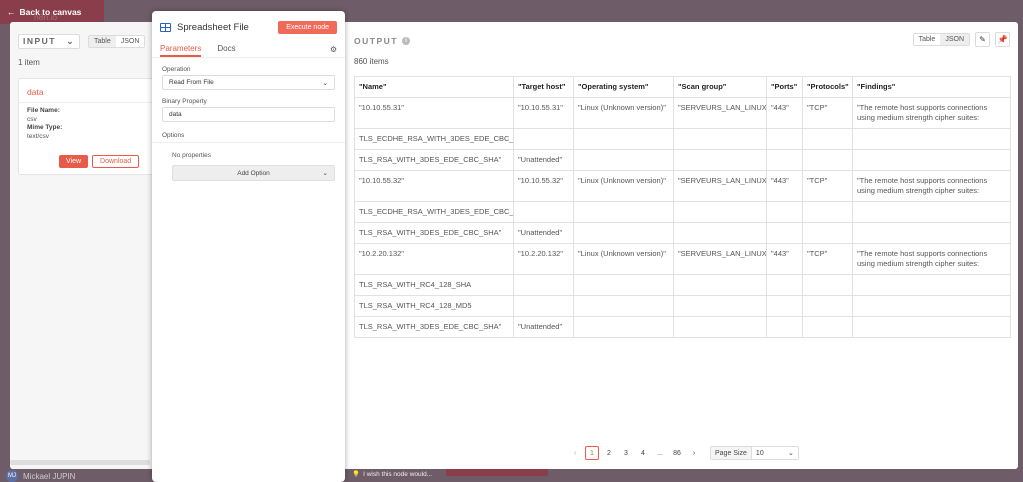  I want to click on output-view-toggle: Table JSON, so click(941, 39).